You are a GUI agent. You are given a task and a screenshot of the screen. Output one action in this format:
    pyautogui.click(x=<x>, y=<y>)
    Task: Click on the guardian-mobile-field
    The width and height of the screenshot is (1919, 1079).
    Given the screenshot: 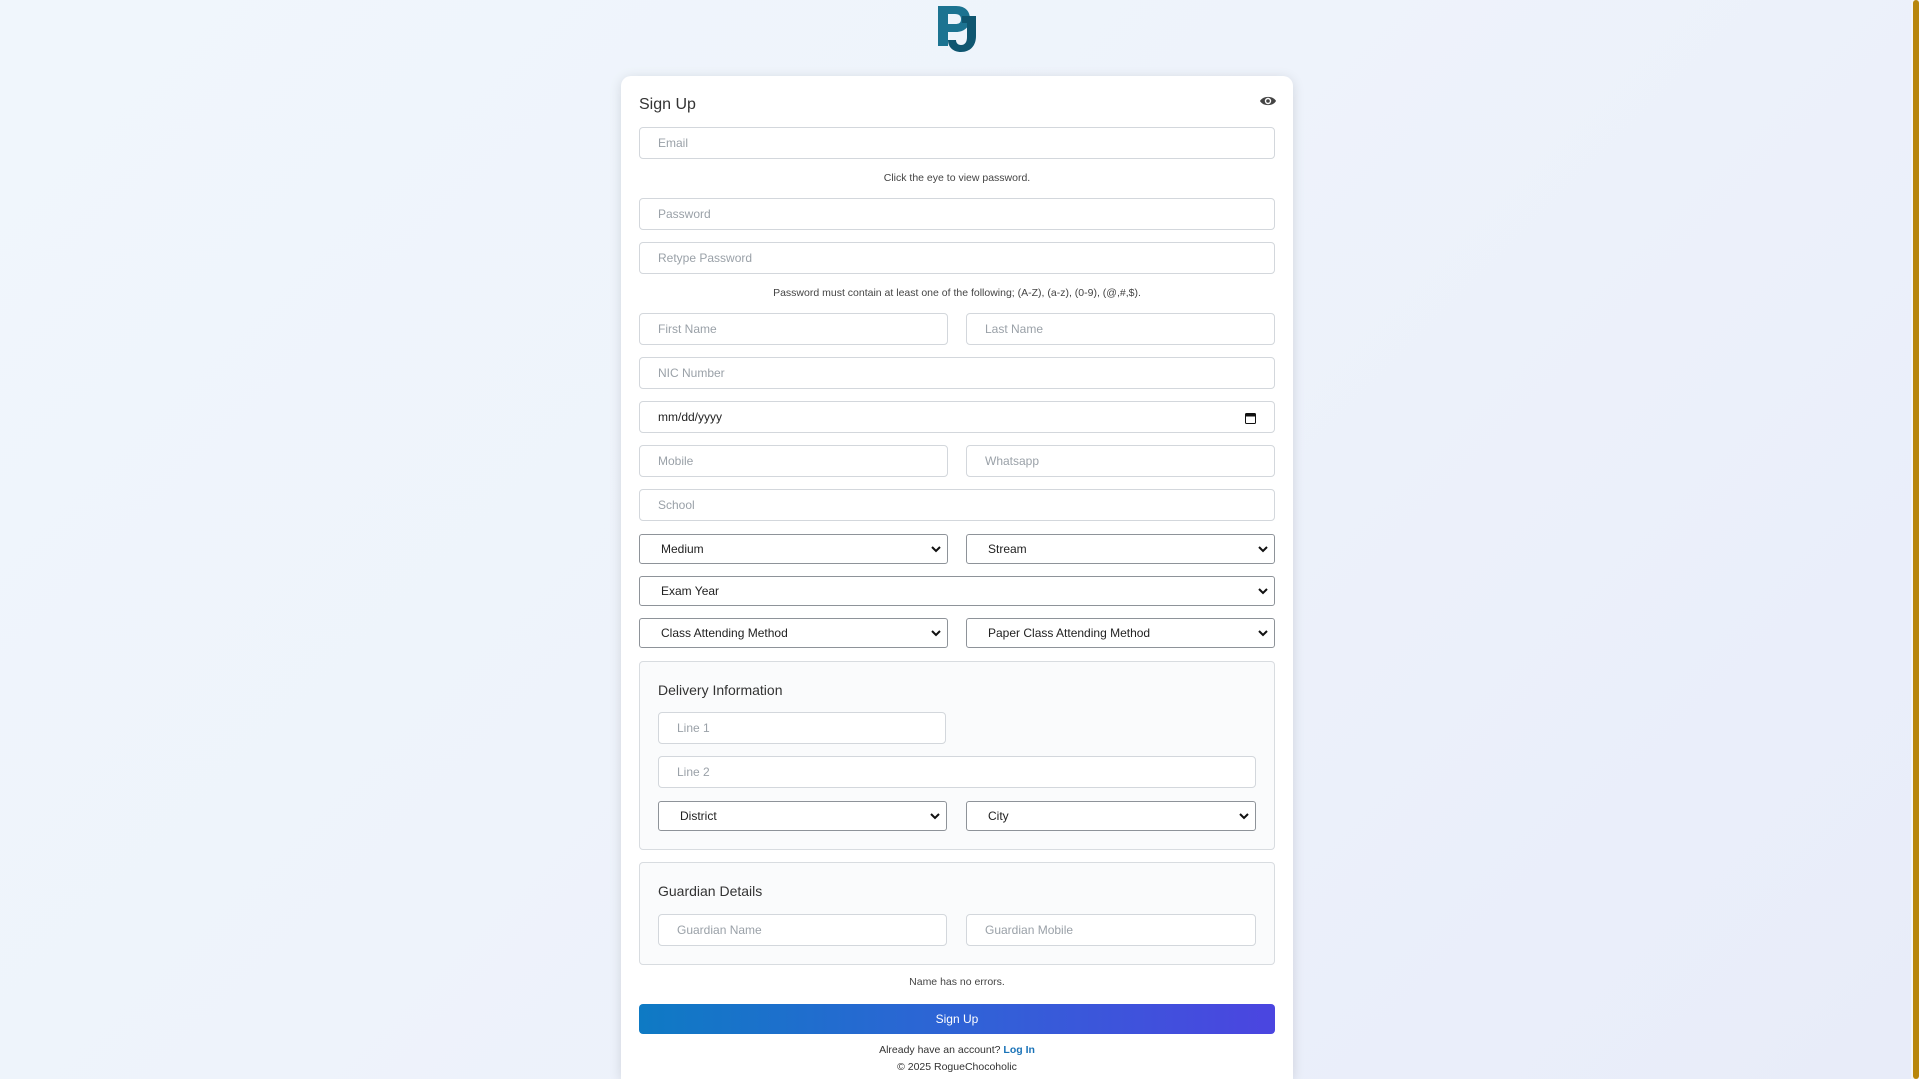 What is the action you would take?
    pyautogui.click(x=1111, y=930)
    